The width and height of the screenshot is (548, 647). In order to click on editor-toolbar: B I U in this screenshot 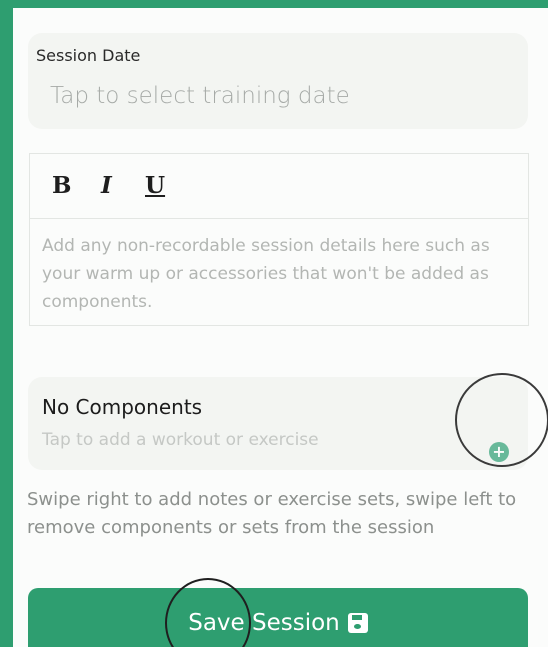, I will do `click(279, 186)`.